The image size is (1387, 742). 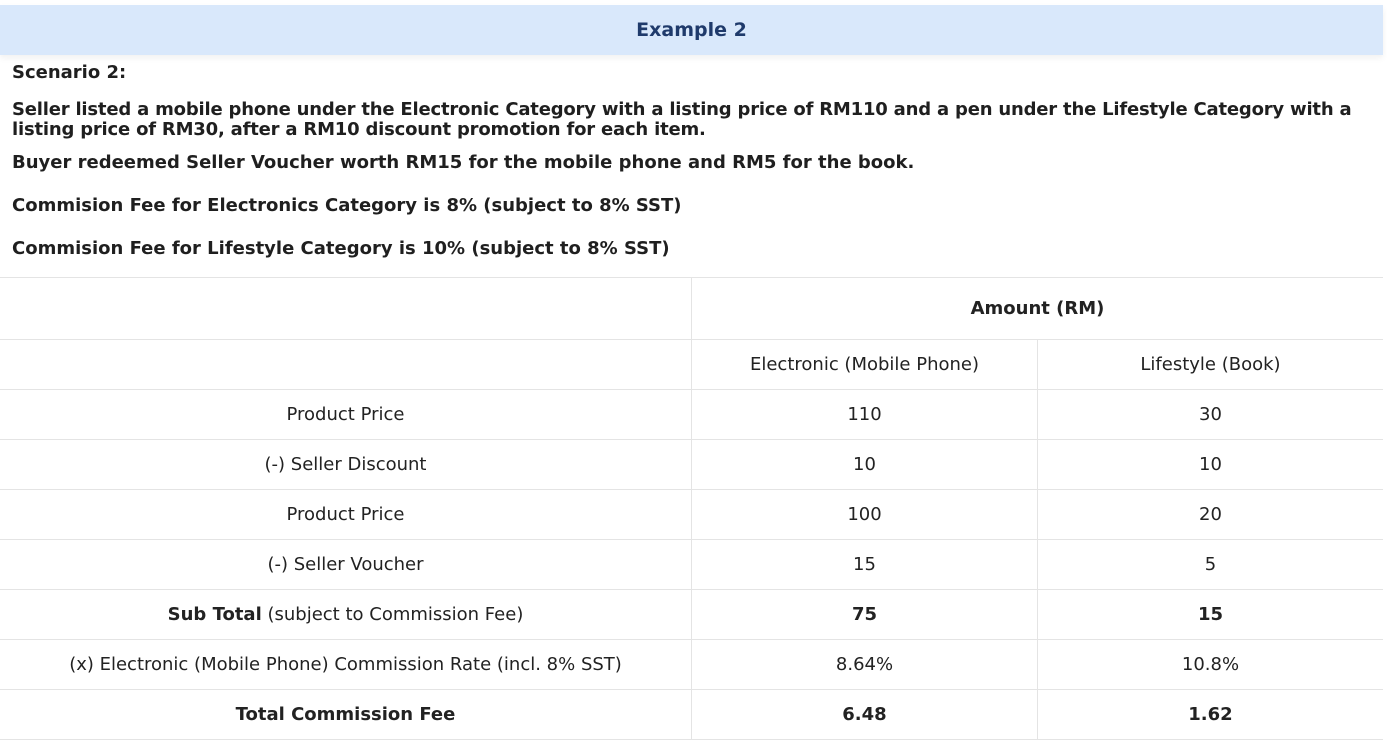 I want to click on empty-header-cell, so click(x=346, y=308).